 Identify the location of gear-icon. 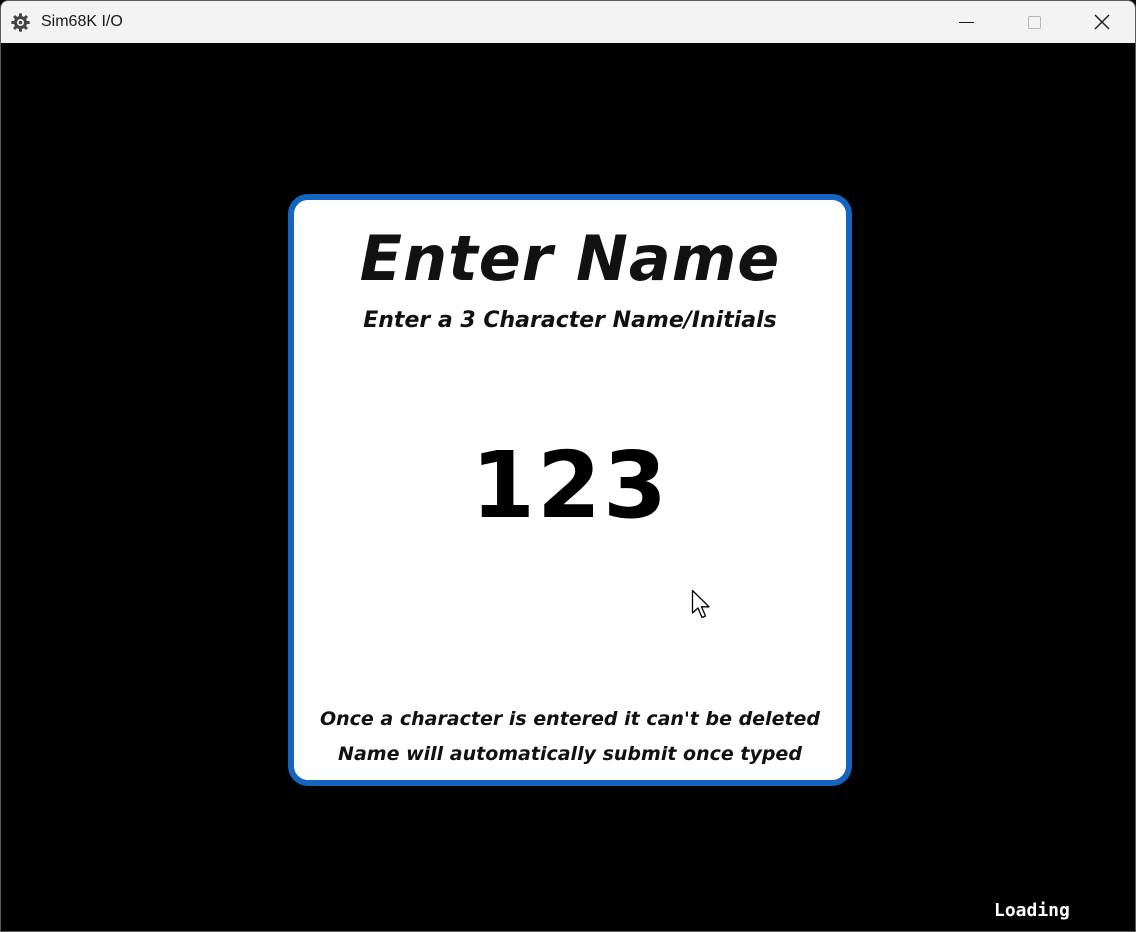
(20, 22).